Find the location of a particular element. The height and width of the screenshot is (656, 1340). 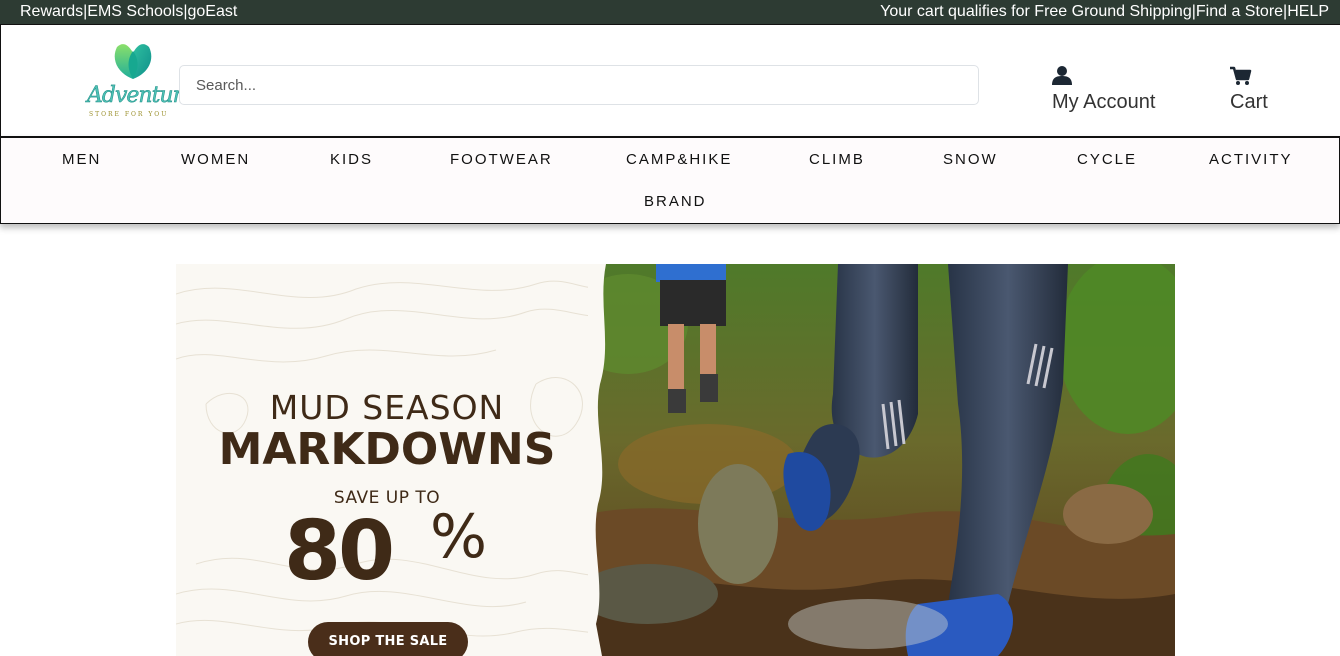

rewards-link: Rewards is located at coordinates (51, 11).